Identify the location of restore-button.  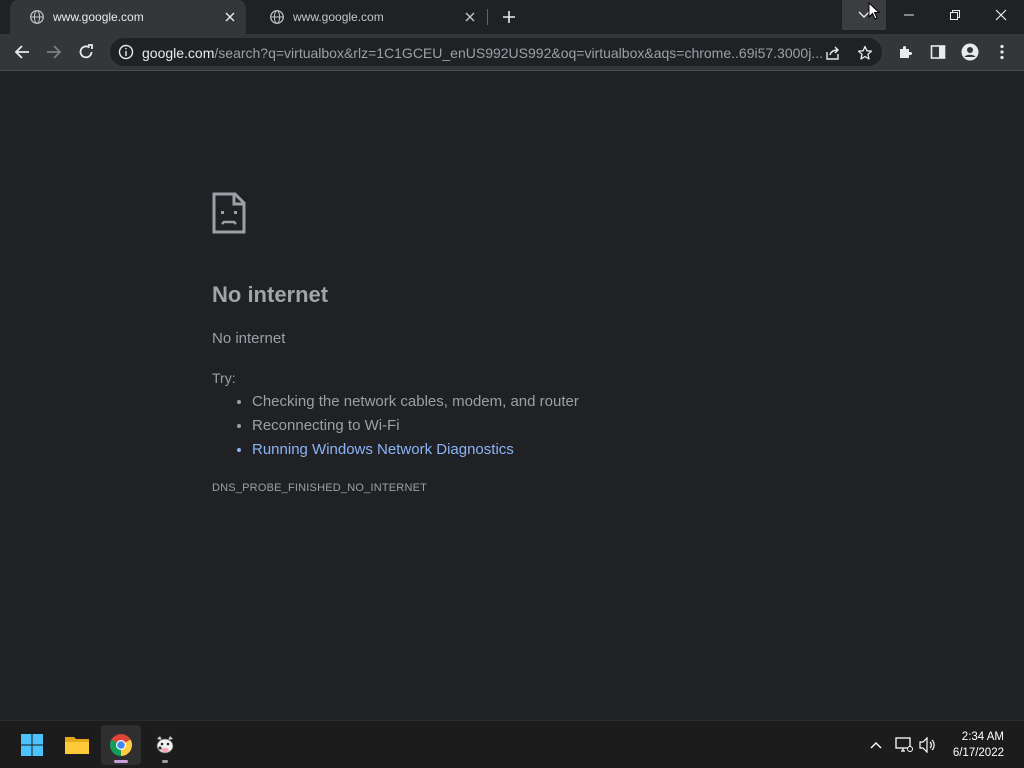
(955, 15).